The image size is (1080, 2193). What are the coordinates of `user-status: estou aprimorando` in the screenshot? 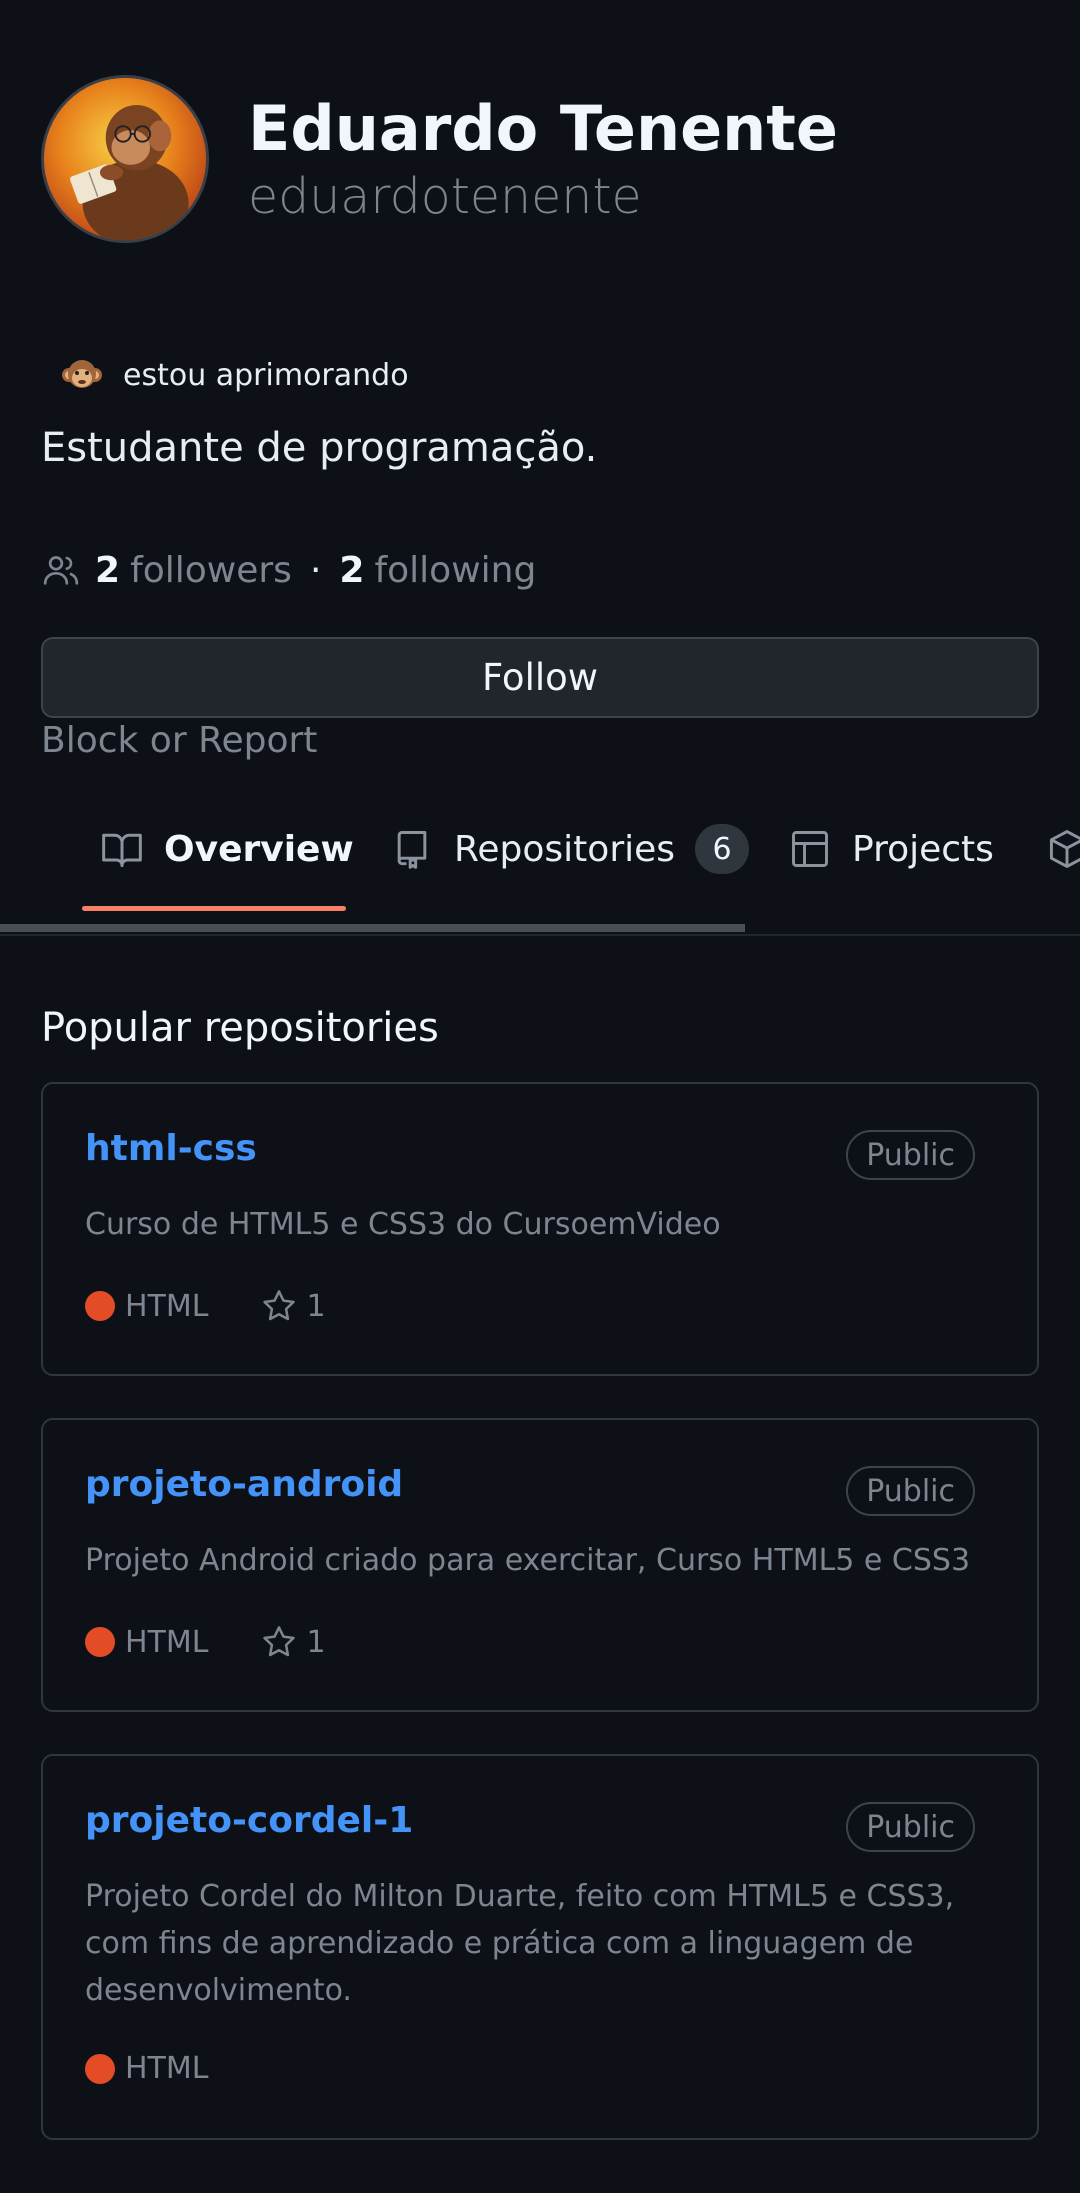 It's located at (225, 375).